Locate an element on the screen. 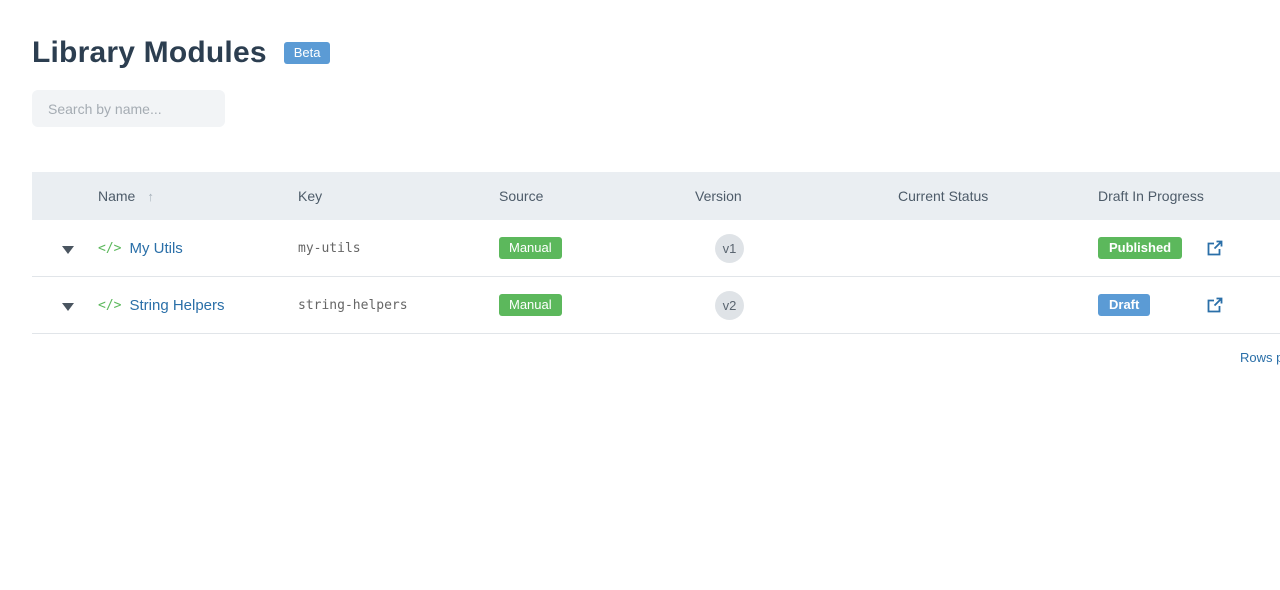  draft-status-badge: Draft is located at coordinates (1124, 305).